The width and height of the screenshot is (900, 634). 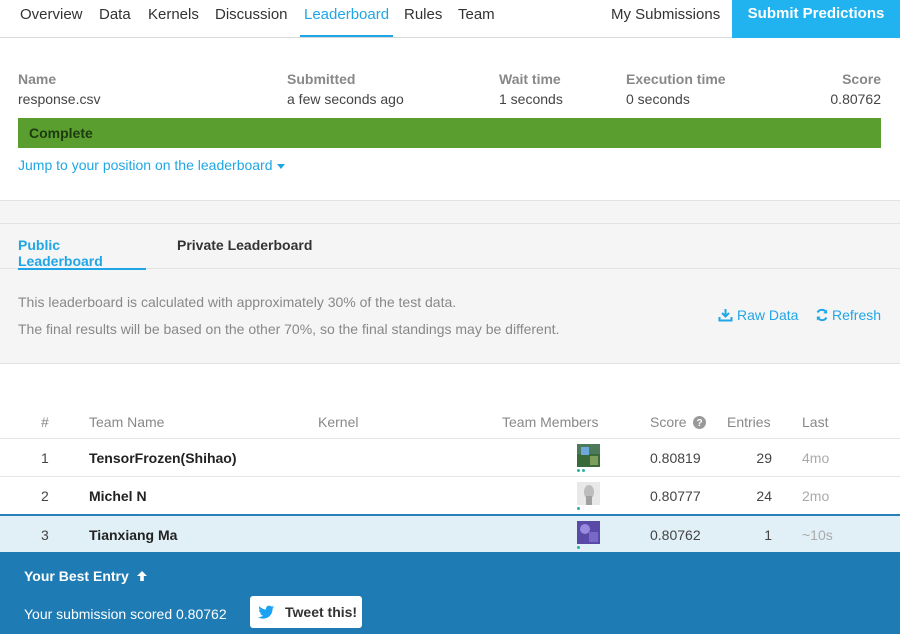 I want to click on entries: 1, so click(x=768, y=535).